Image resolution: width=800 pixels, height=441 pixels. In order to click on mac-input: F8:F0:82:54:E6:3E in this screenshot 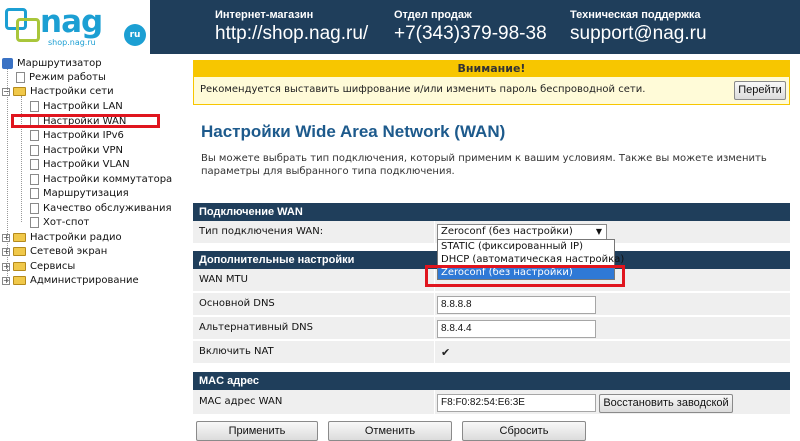, I will do `click(516, 403)`.